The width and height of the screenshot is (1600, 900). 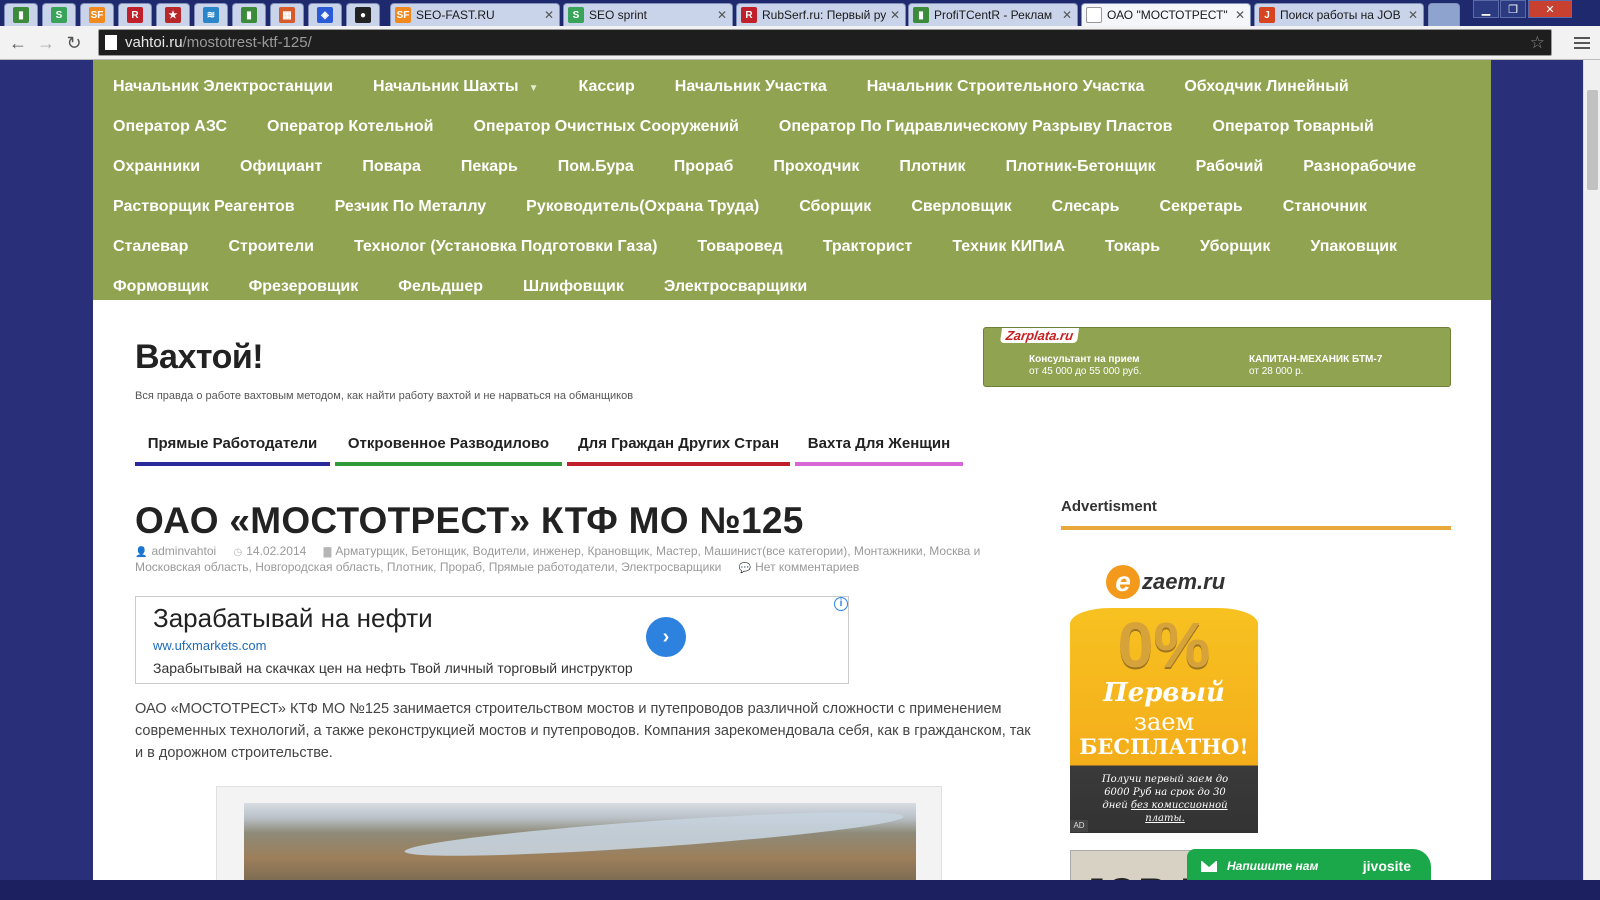 What do you see at coordinates (1165, 582) in the screenshot?
I see `ezaem-logo: e zaem.ru` at bounding box center [1165, 582].